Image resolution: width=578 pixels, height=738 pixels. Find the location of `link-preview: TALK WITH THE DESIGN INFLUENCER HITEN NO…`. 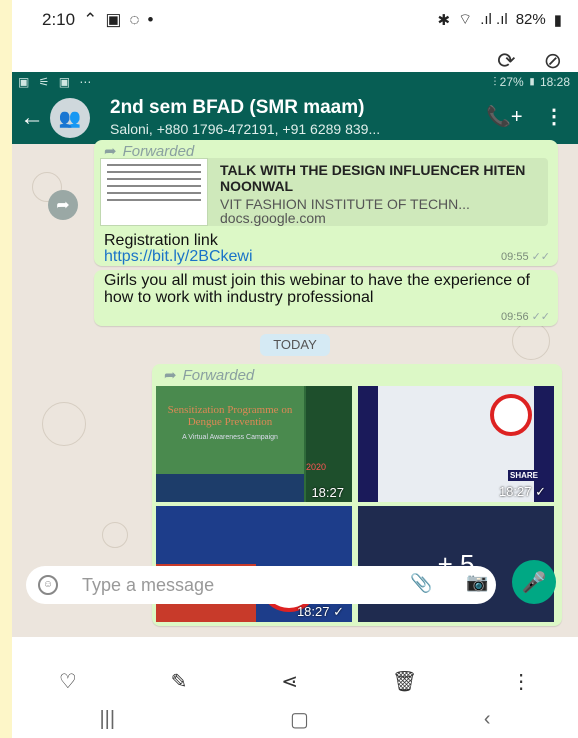

link-preview: TALK WITH THE DESIGN INFLUENCER HITEN NO… is located at coordinates (324, 192).